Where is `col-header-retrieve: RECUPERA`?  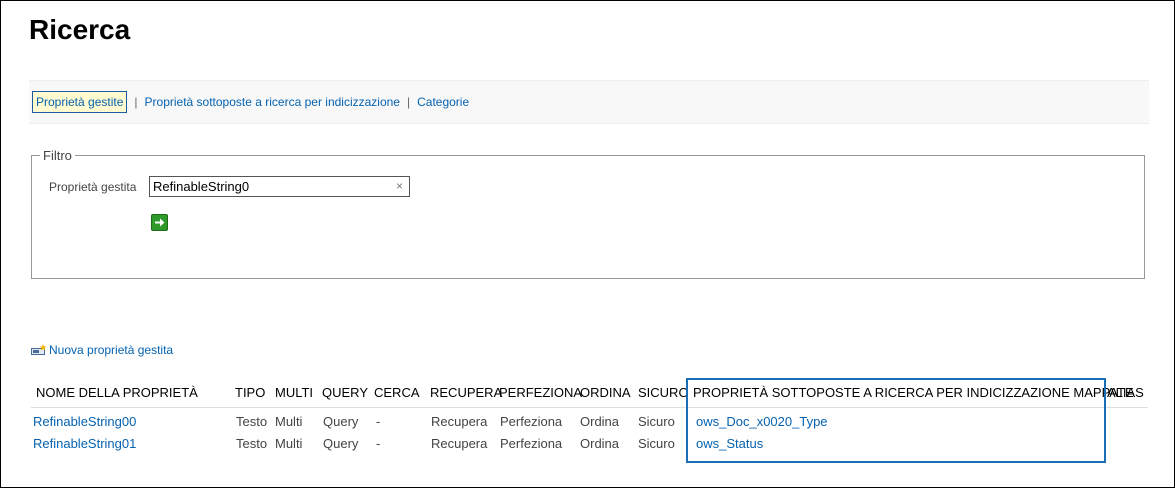 col-header-retrieve: RECUPERA is located at coordinates (466, 392).